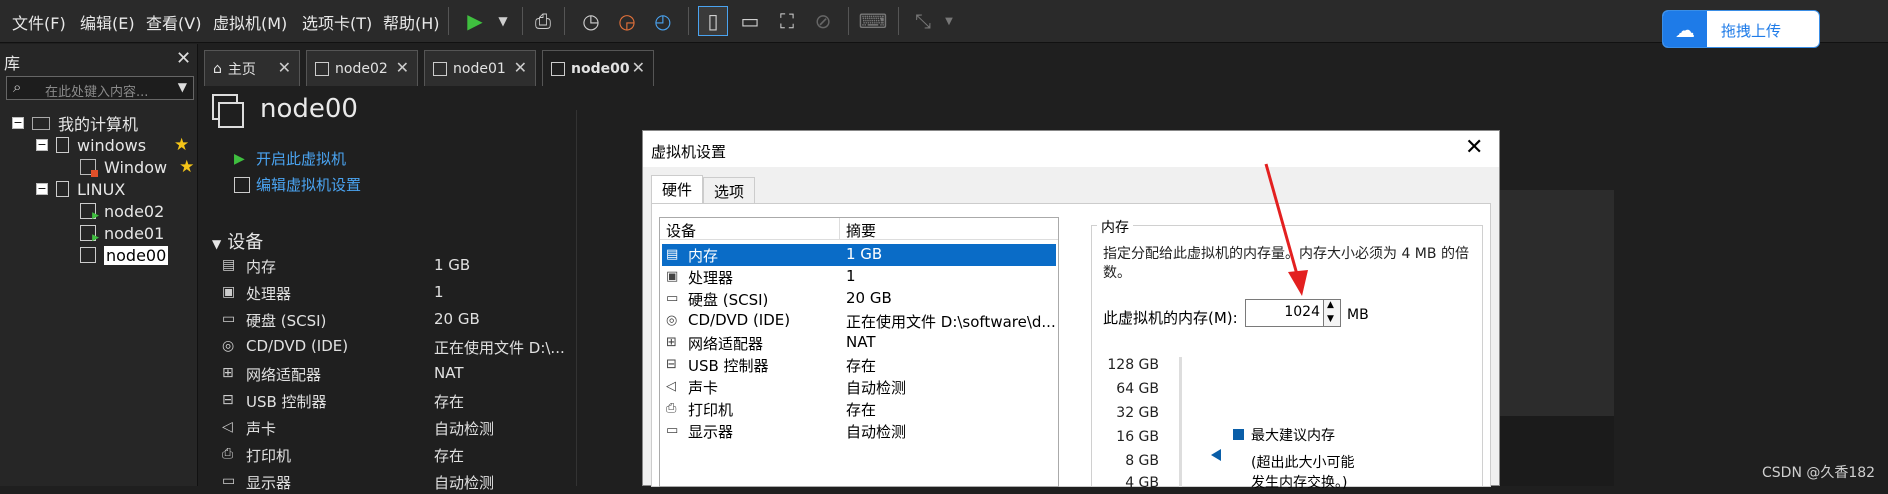 The height and width of the screenshot is (494, 1888). I want to click on tree-item-node00: node00, so click(124, 255).